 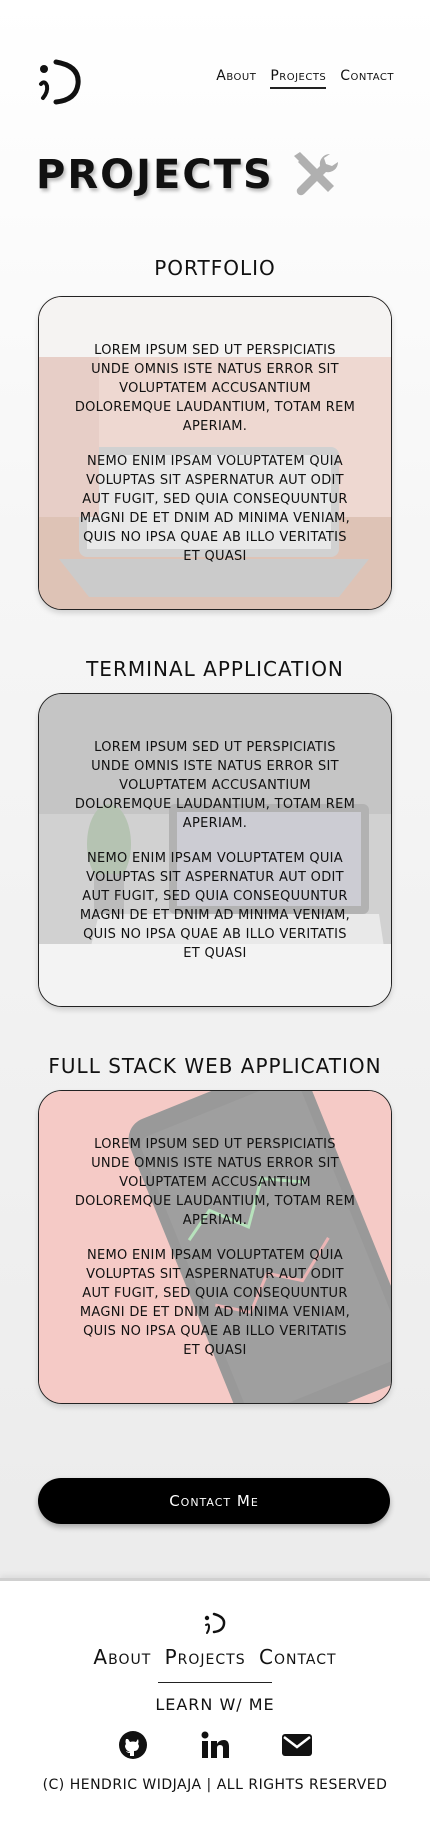 I want to click on footer-nav: About Projects Contact, so click(x=215, y=1657).